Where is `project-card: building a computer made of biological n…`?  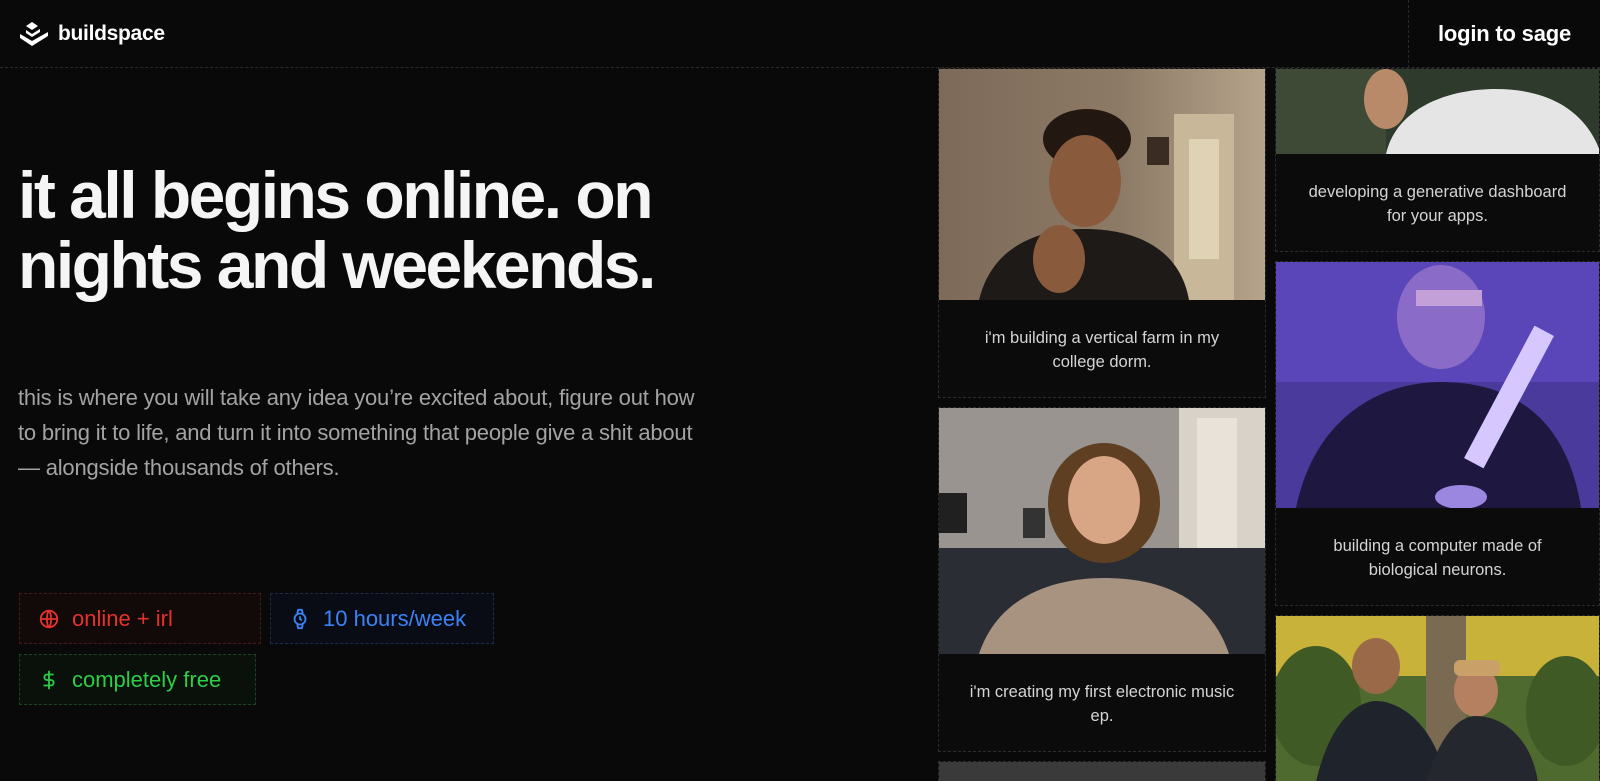
project-card: building a computer made of biological n… is located at coordinates (1437, 433).